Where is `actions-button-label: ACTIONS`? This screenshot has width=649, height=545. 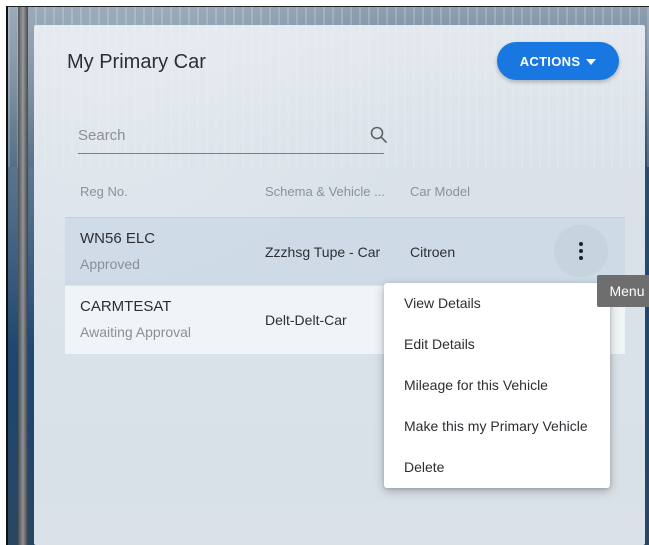
actions-button-label: ACTIONS is located at coordinates (550, 61).